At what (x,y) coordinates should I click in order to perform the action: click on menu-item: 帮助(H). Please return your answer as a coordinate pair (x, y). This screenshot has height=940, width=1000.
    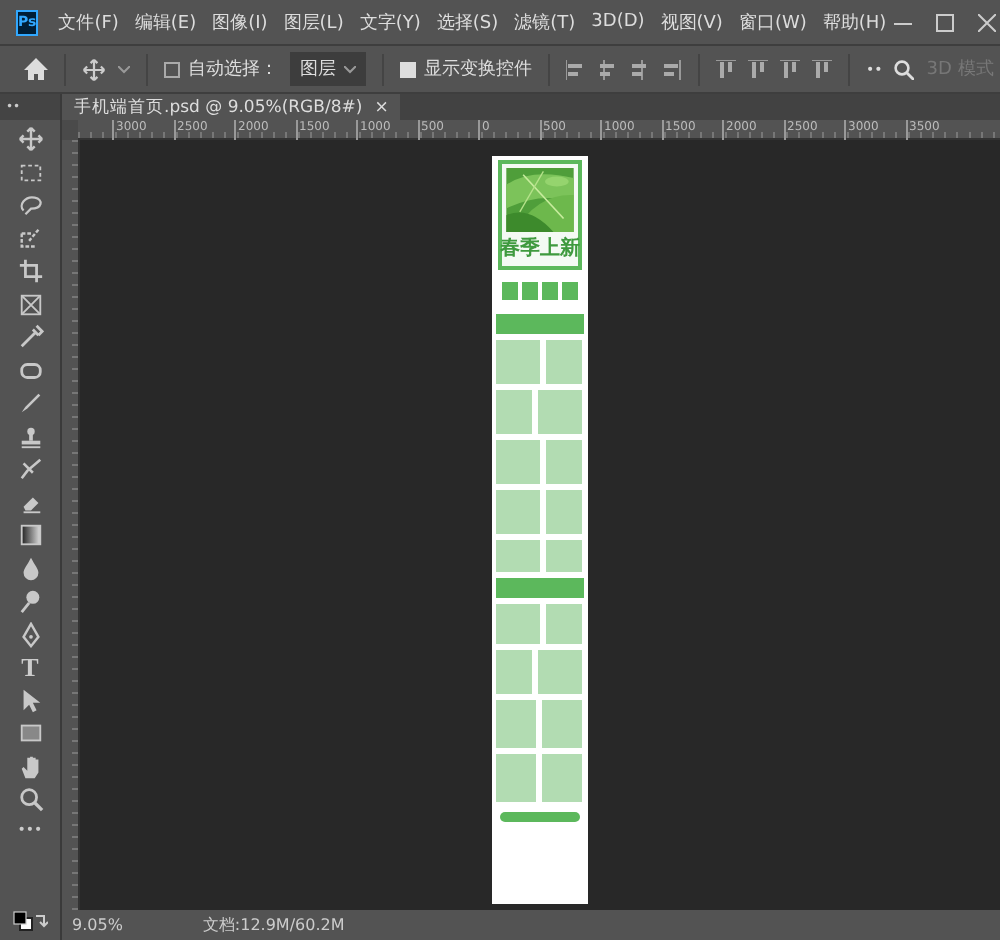
    Looking at the image, I should click on (854, 22).